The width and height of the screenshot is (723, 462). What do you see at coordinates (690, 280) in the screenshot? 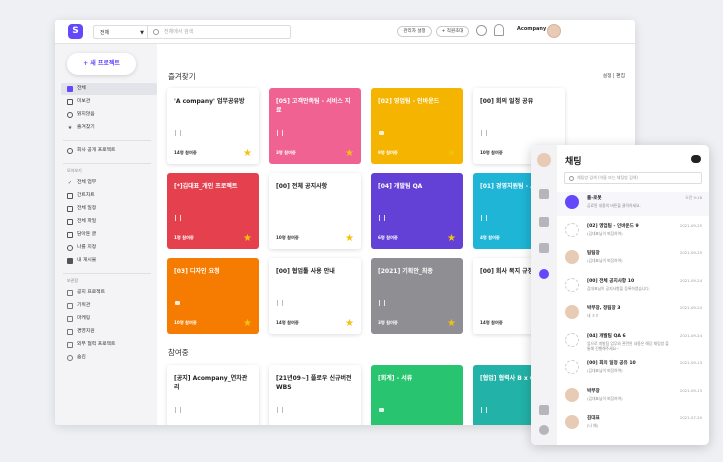
I see `chat-room-date: 2021-09-24` at bounding box center [690, 280].